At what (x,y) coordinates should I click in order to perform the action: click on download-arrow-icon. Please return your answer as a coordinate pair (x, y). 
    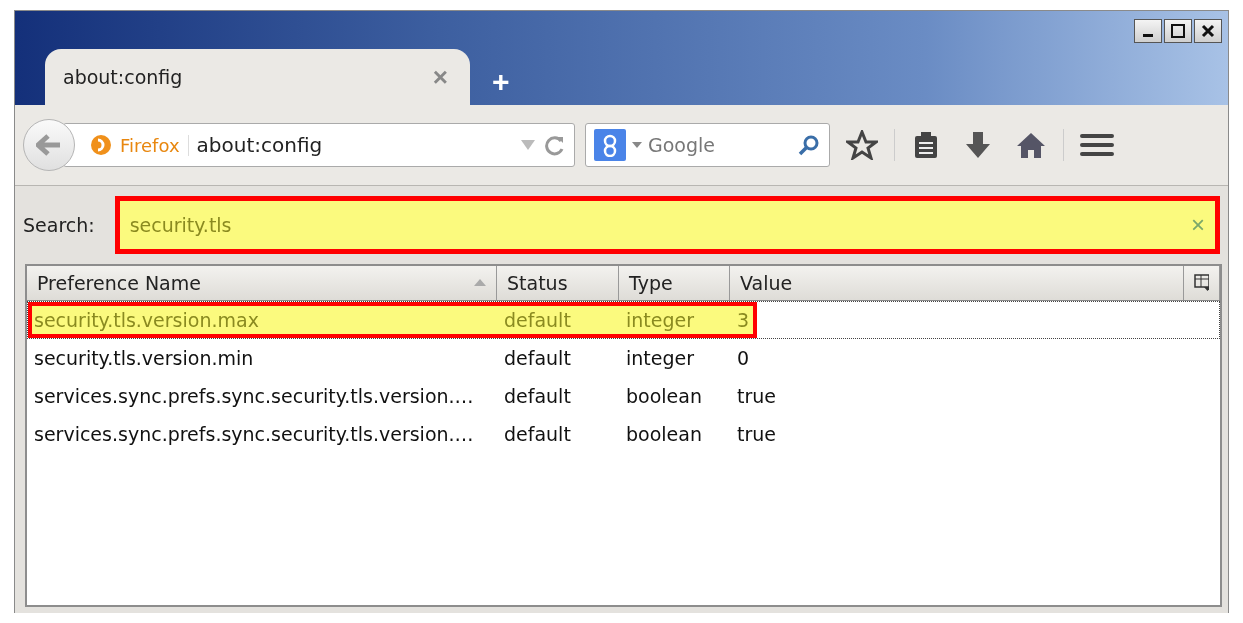
    Looking at the image, I should click on (978, 145).